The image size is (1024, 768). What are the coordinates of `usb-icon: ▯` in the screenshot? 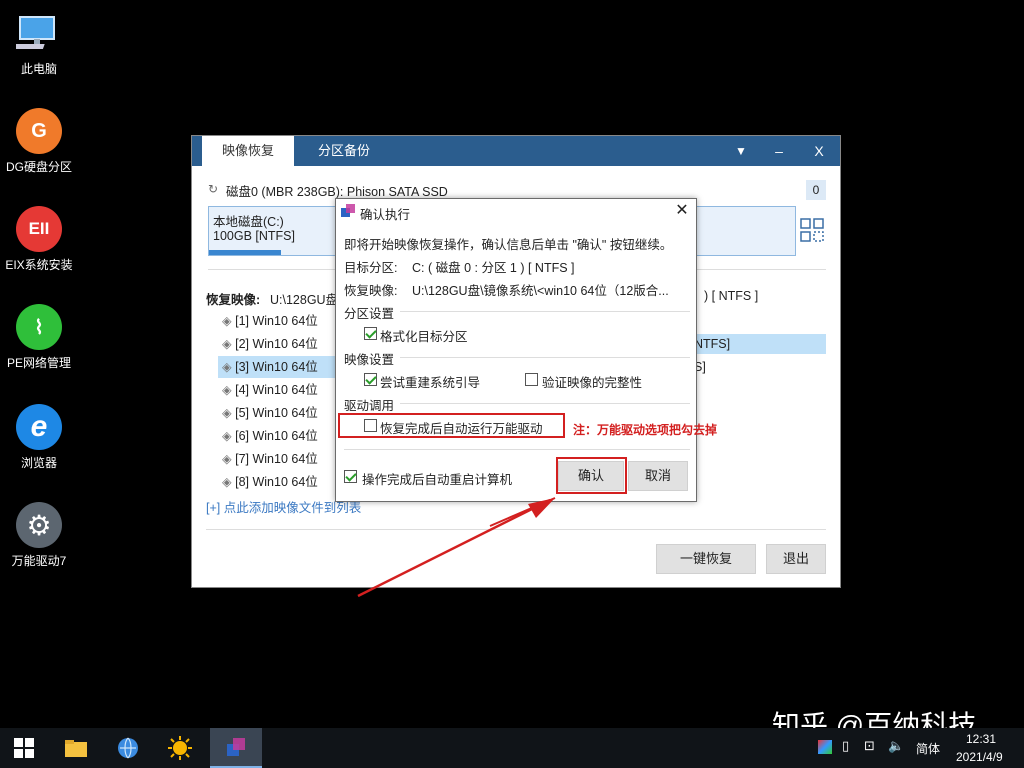 It's located at (845, 746).